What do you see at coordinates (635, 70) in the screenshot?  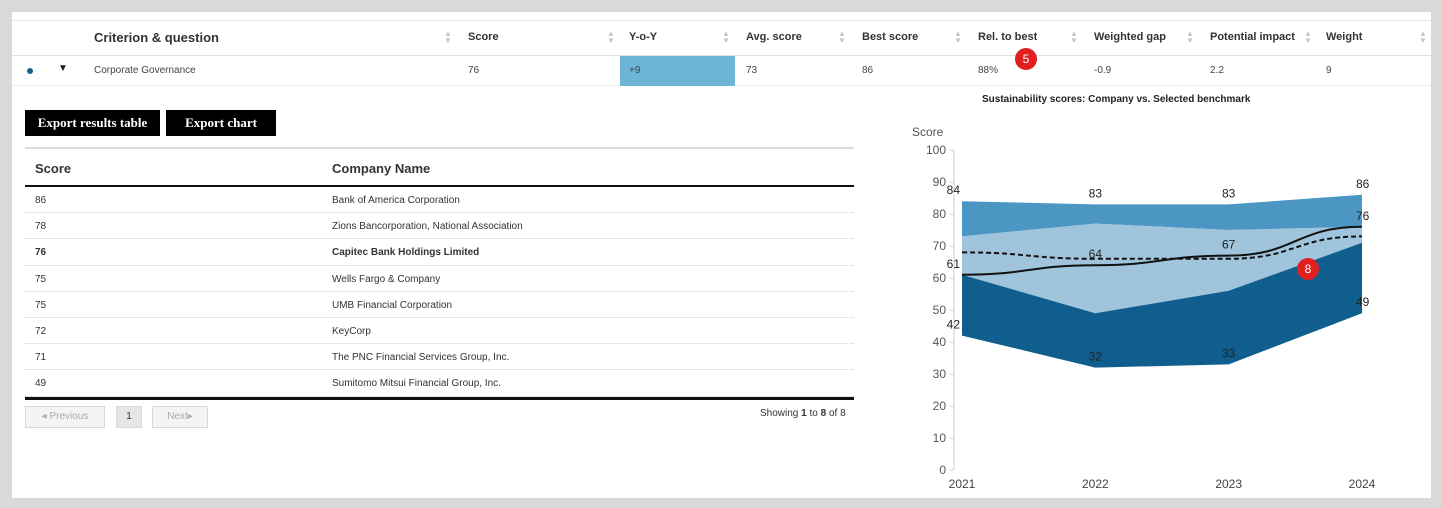 I see `criterion-yoy: +9` at bounding box center [635, 70].